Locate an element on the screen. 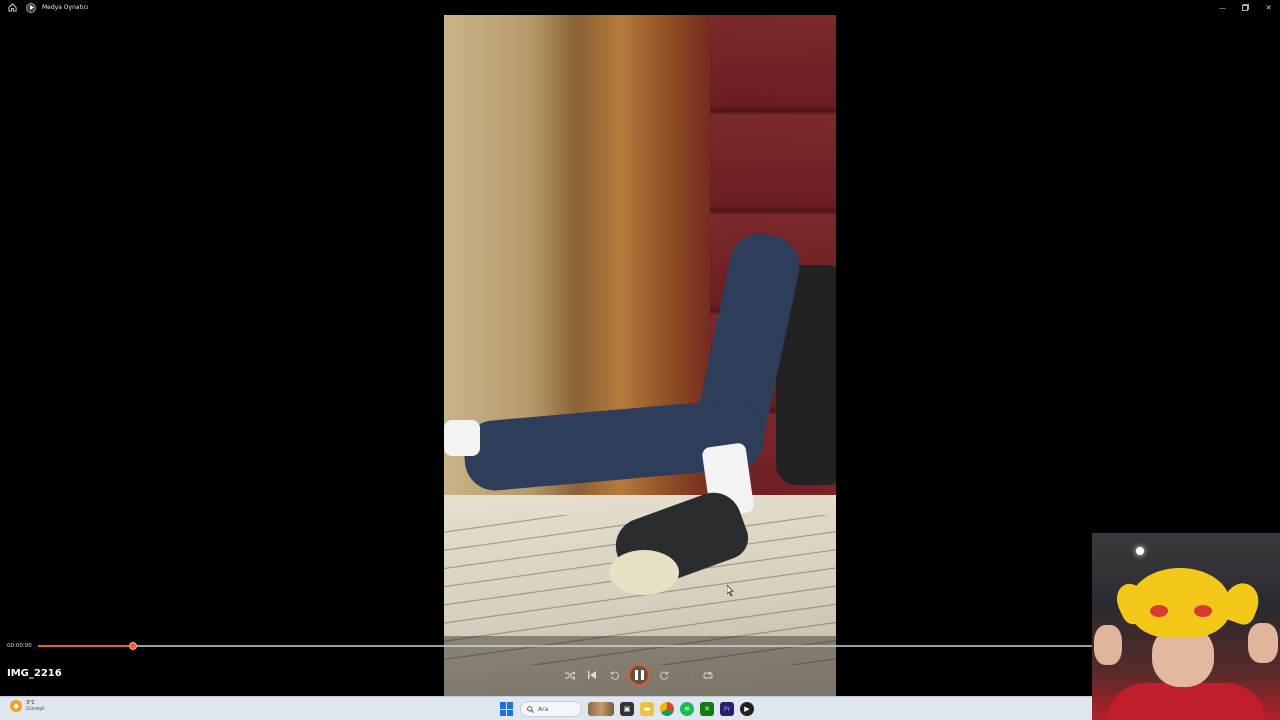 This screenshot has height=720, width=1280. window-controls: — ✕ is located at coordinates (1245, 7).